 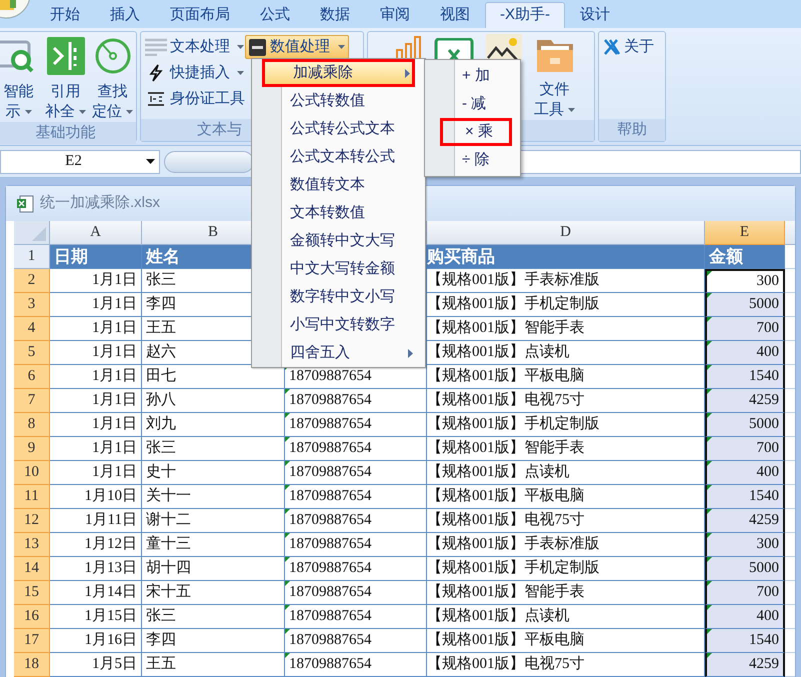 I want to click on row-header: 3, so click(x=32, y=305).